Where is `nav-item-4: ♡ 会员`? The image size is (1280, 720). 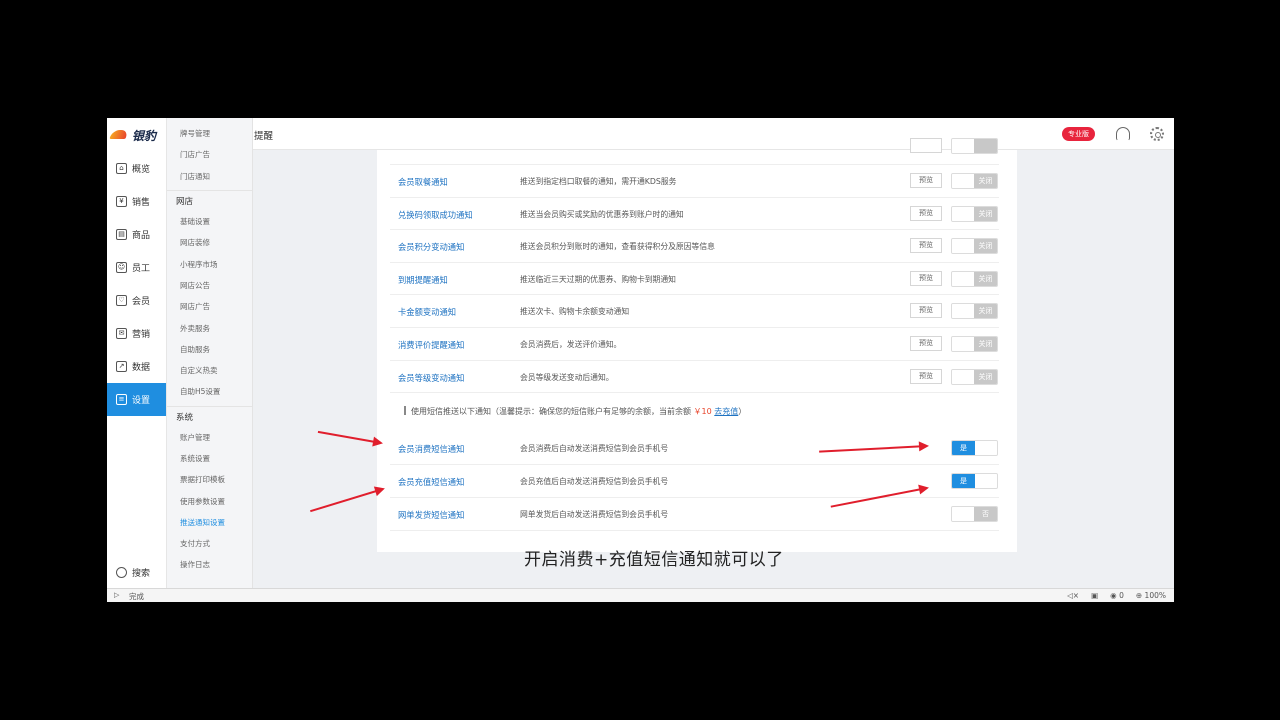
nav-item-4: ♡ 会员 is located at coordinates (136, 300).